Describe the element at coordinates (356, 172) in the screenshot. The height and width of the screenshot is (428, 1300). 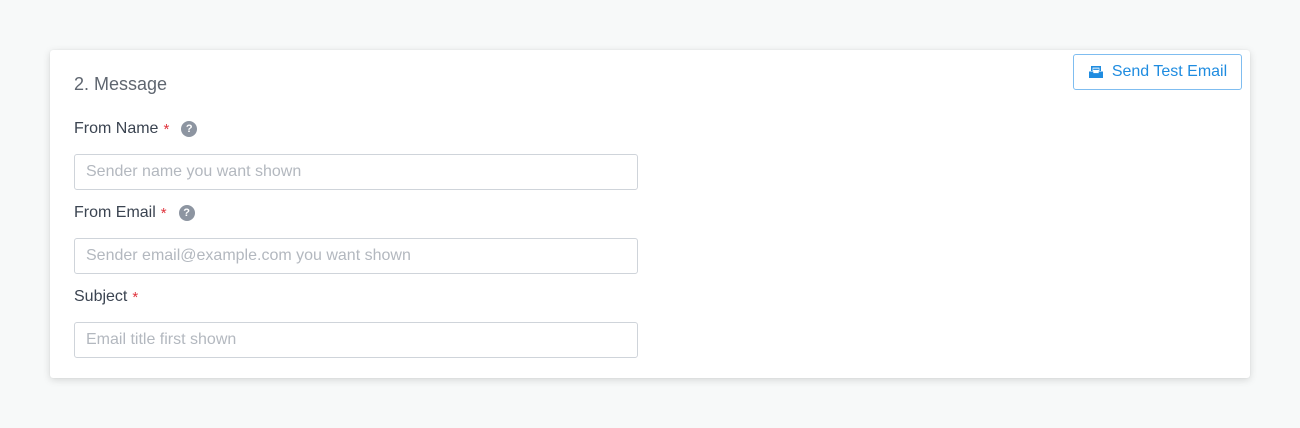
I see `from-name-input` at that location.